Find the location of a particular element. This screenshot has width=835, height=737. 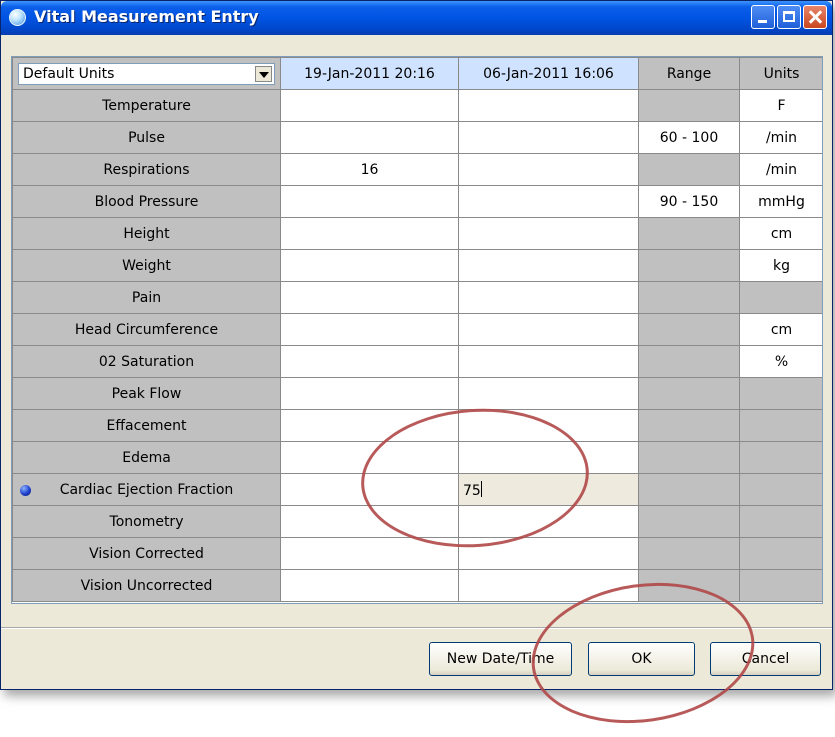

row-label: Effacement is located at coordinates (146, 425).